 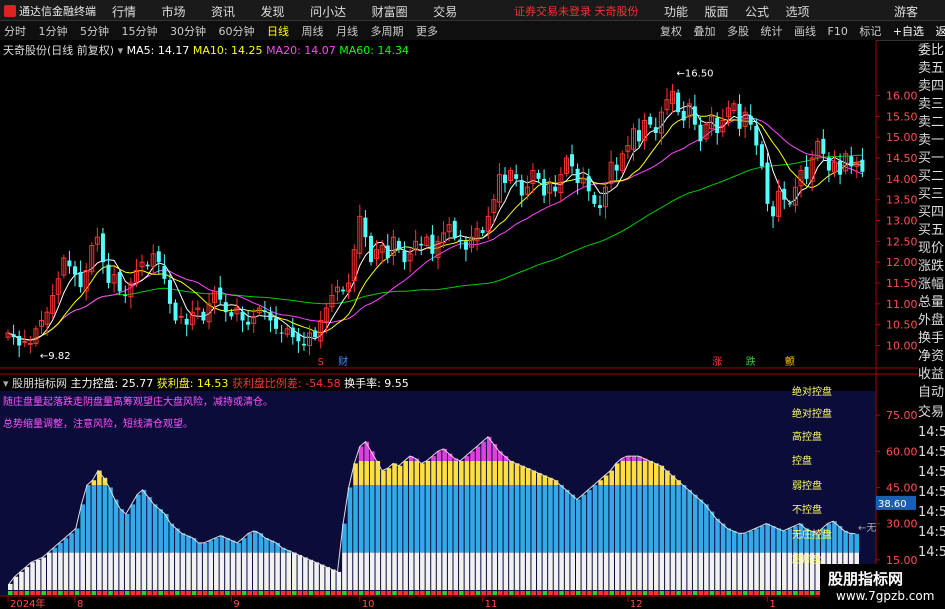 I want to click on menu-item-options: 选项, so click(x=798, y=11).